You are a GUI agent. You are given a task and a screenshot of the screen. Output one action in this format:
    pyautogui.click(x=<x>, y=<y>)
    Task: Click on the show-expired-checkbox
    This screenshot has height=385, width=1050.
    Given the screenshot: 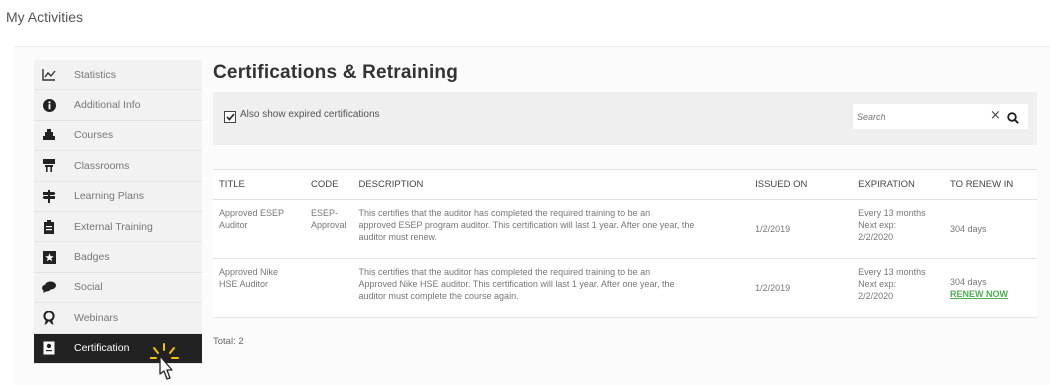 What is the action you would take?
    pyautogui.click(x=230, y=117)
    